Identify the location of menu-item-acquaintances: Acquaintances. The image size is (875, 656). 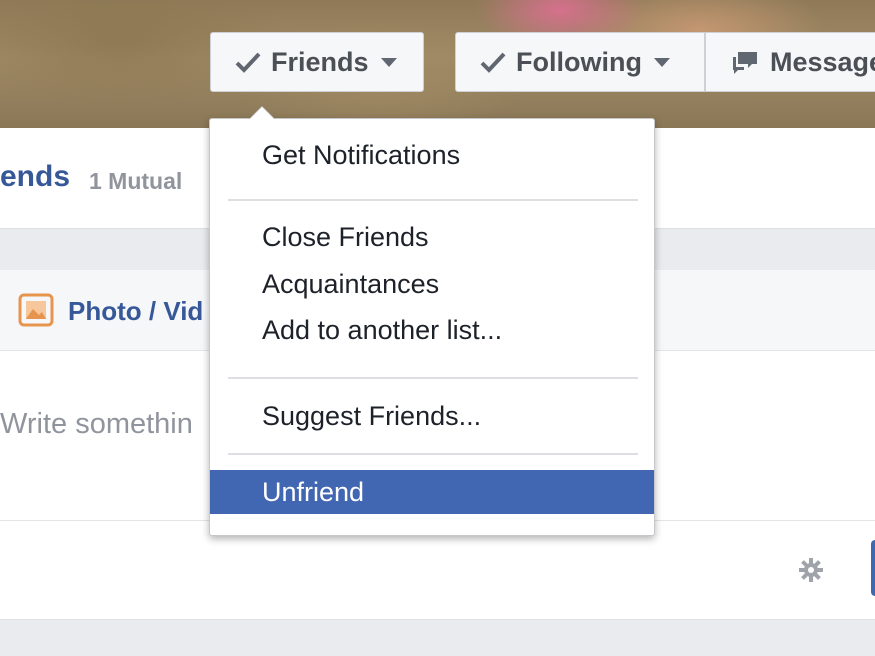
(432, 284).